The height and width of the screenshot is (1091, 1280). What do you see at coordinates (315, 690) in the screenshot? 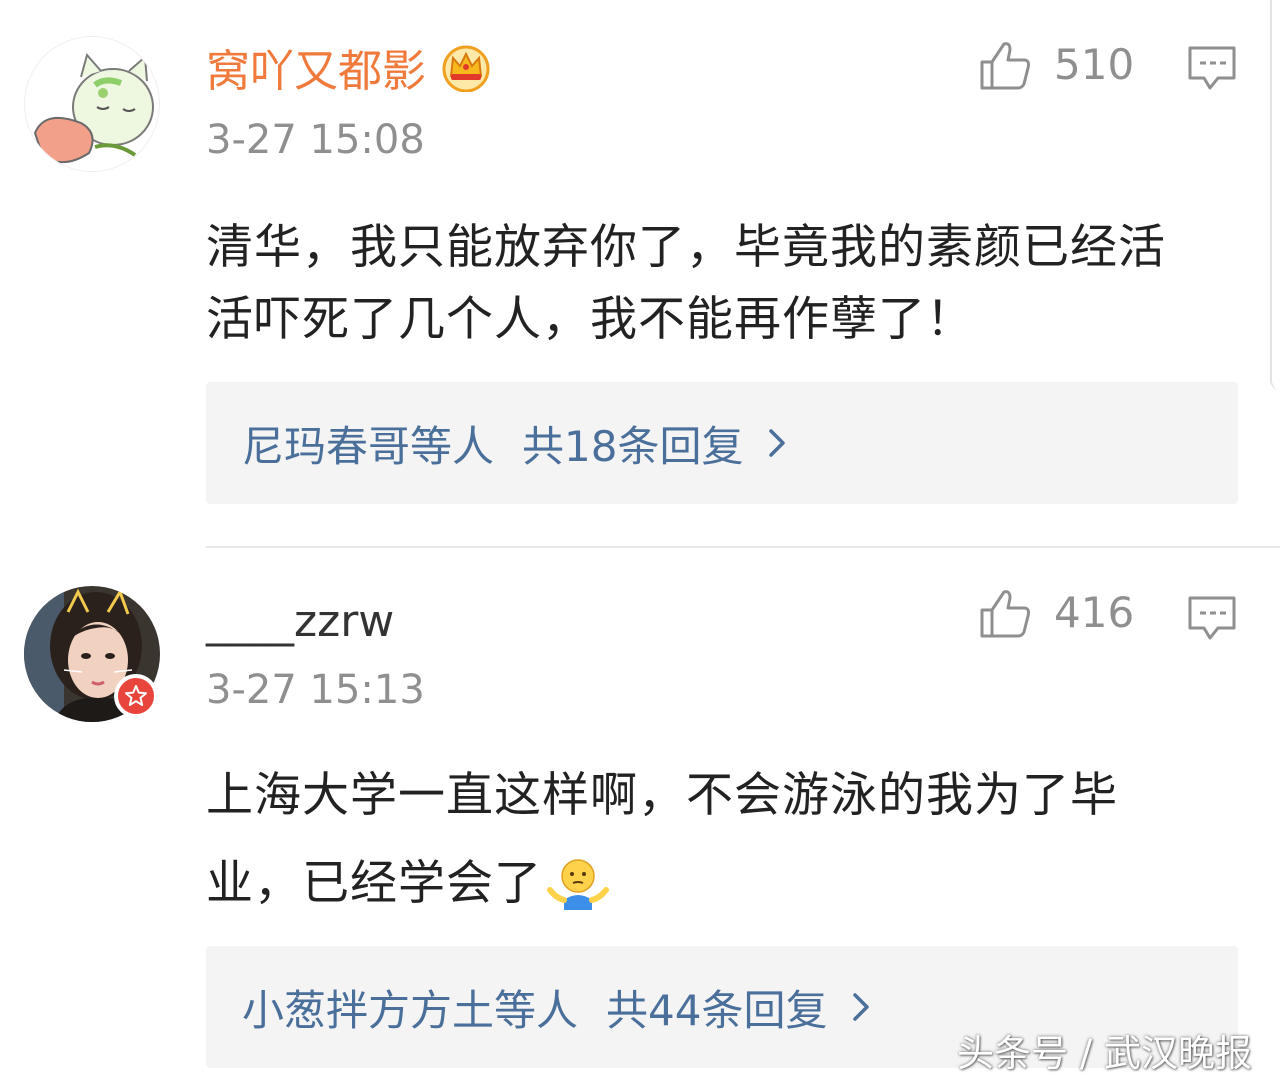
I see `comment-timestamp: 3-27 15:13` at bounding box center [315, 690].